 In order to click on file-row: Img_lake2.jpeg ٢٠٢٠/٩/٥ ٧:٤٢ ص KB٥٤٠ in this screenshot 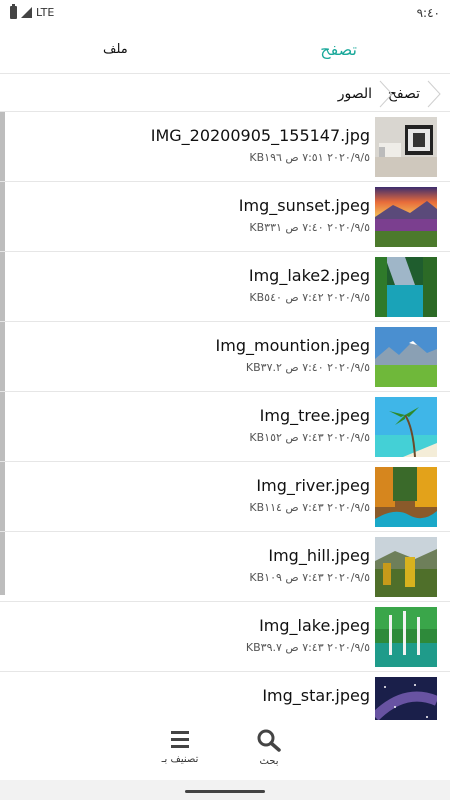, I will do `click(225, 287)`.